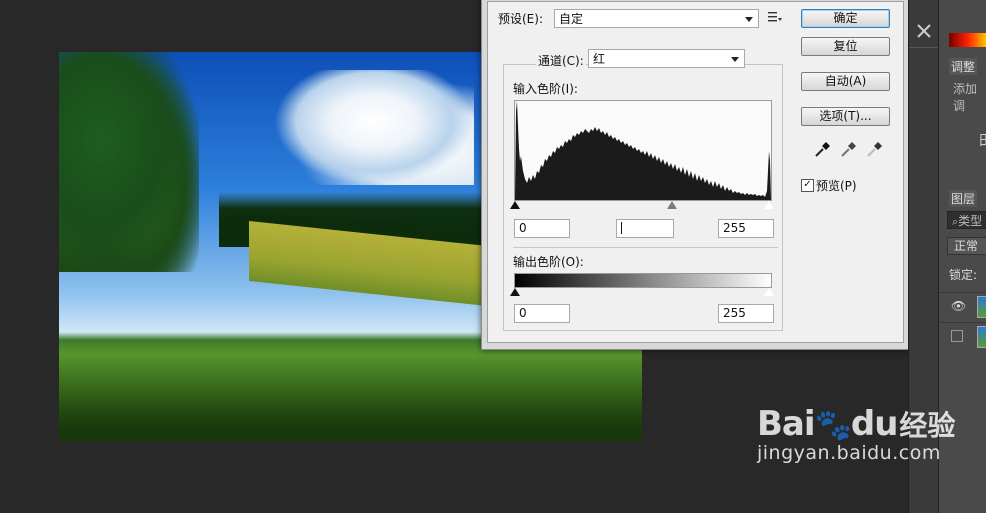 This screenshot has width=986, height=513. What do you see at coordinates (845, 81) in the screenshot?
I see `auto-button: 自动(A)` at bounding box center [845, 81].